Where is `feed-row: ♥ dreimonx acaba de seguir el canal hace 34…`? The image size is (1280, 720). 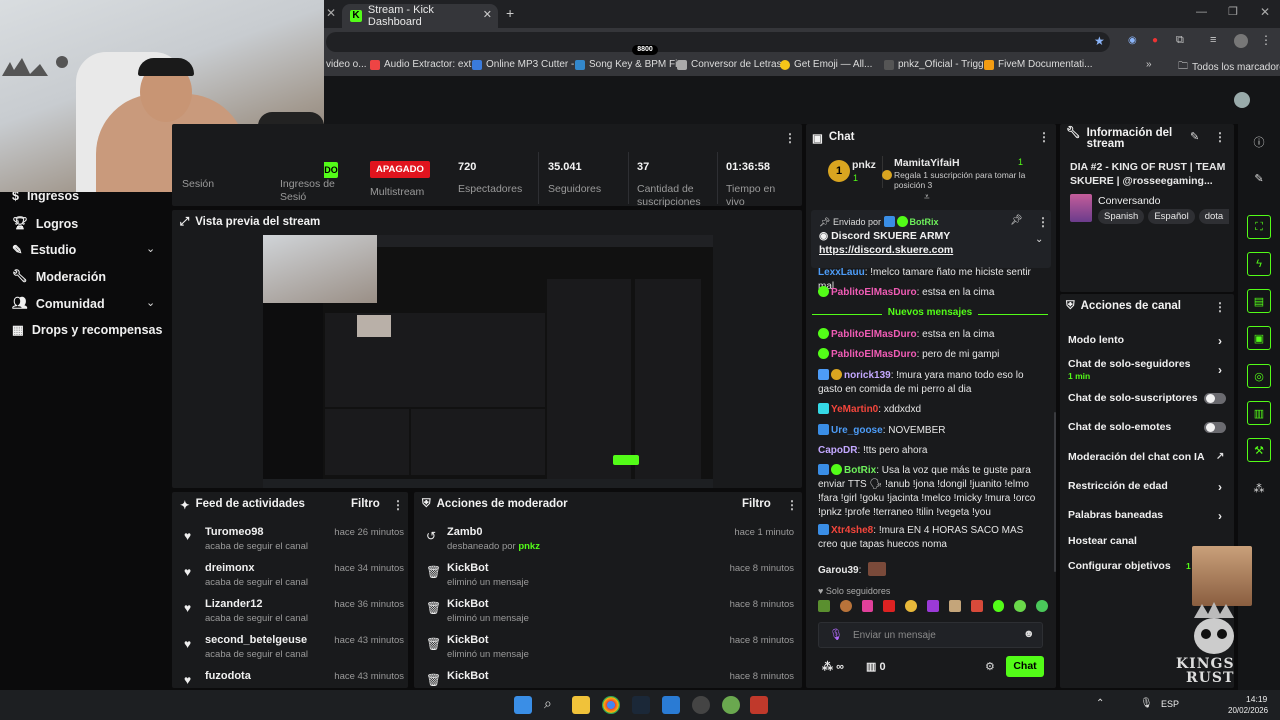 feed-row: ♥ dreimonx acaba de seguir el canal hace 34… is located at coordinates (292, 579).